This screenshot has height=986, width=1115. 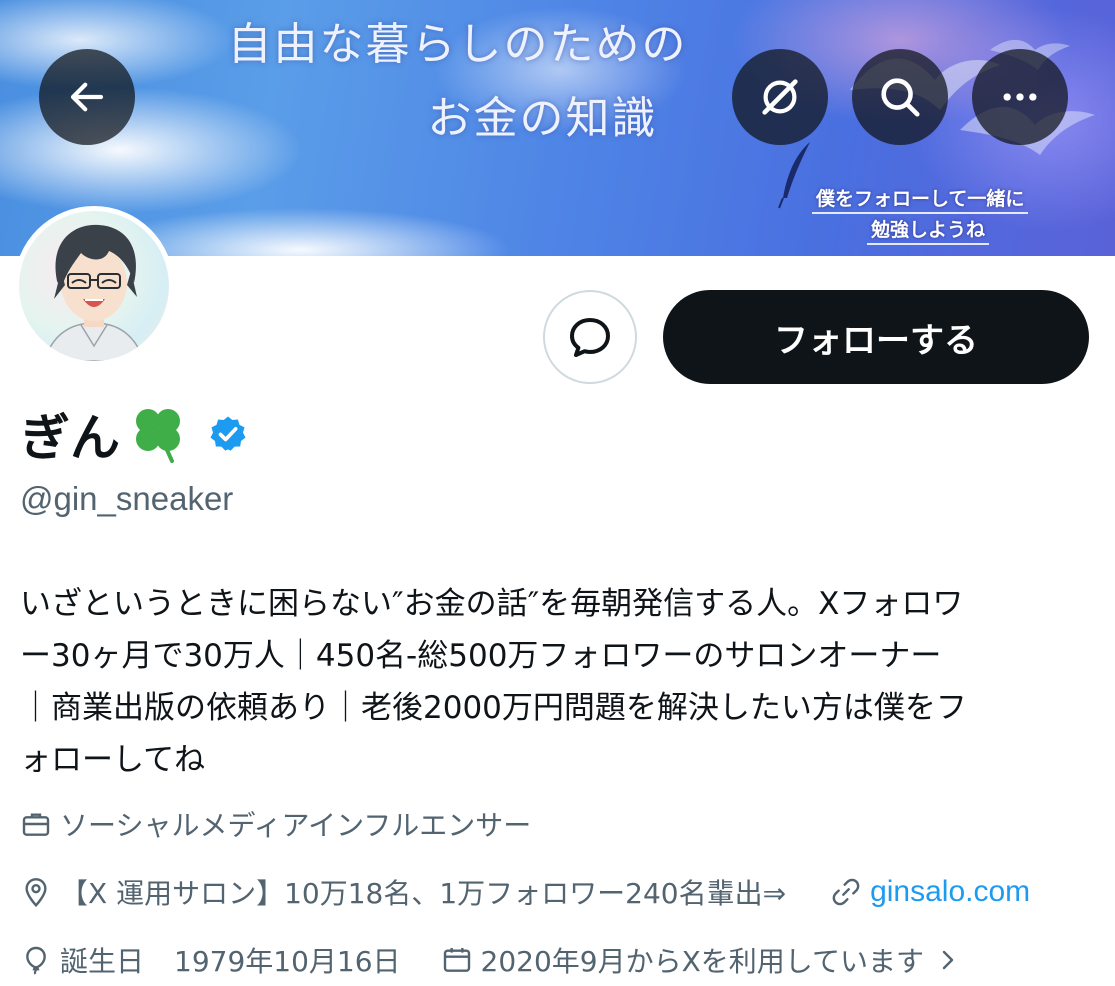 I want to click on display-name-row: ぎん, so click(x=134, y=434).